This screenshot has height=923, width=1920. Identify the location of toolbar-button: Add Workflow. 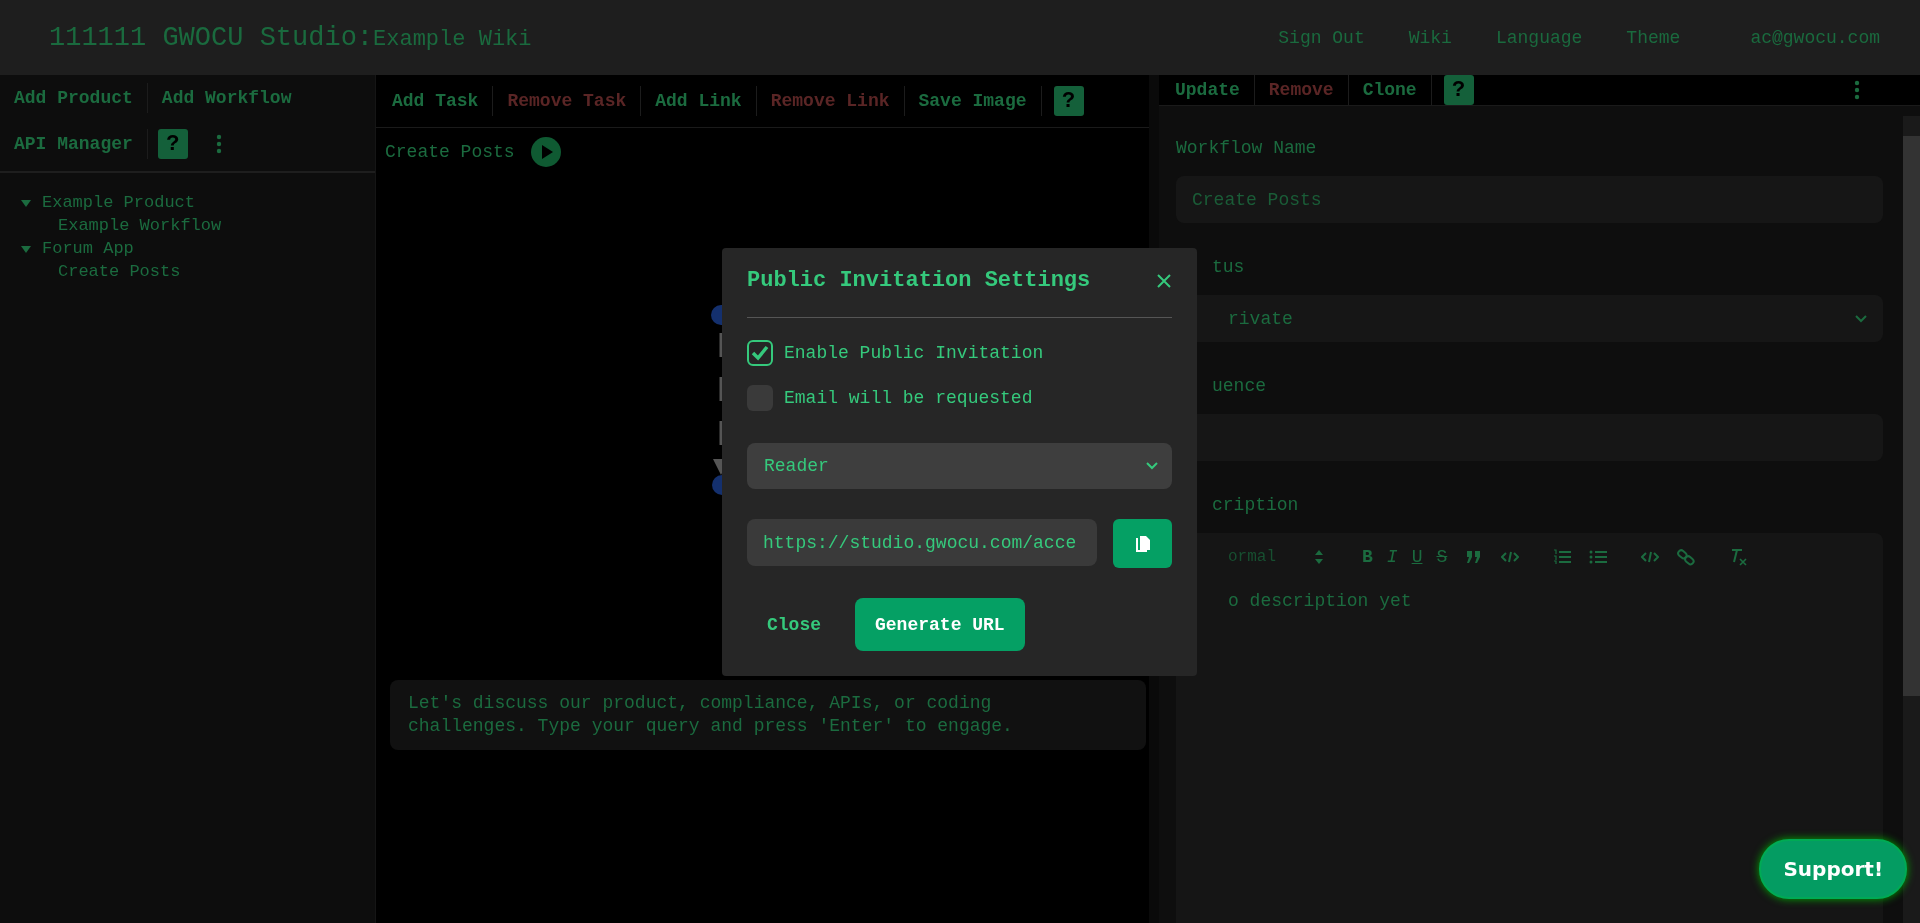
(226, 98).